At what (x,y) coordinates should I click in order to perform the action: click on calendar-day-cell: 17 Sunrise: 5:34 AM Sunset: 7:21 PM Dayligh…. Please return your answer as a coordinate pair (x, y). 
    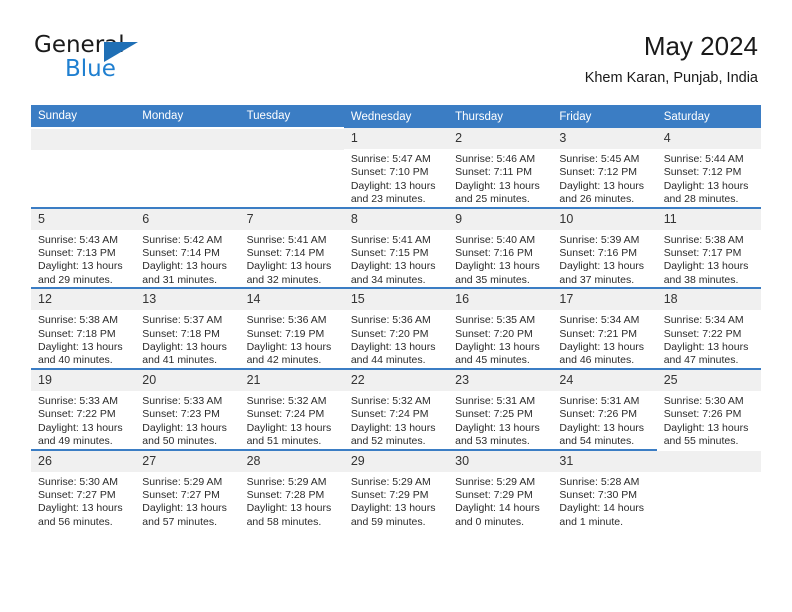
    Looking at the image, I should click on (604, 328).